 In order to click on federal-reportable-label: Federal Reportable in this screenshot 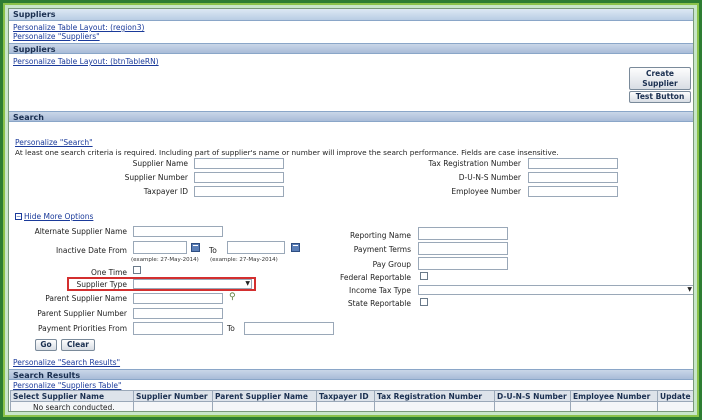, I will do `click(375, 277)`.